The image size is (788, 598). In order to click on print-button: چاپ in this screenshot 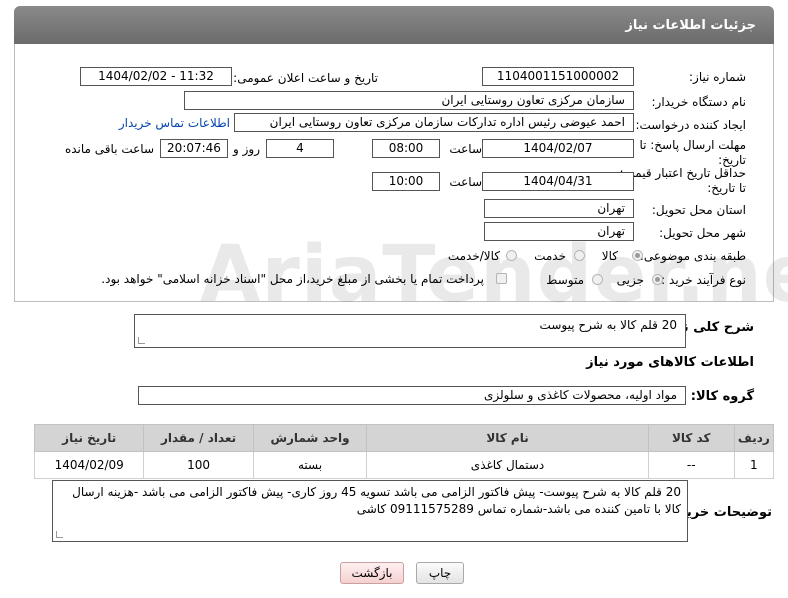, I will do `click(440, 573)`.